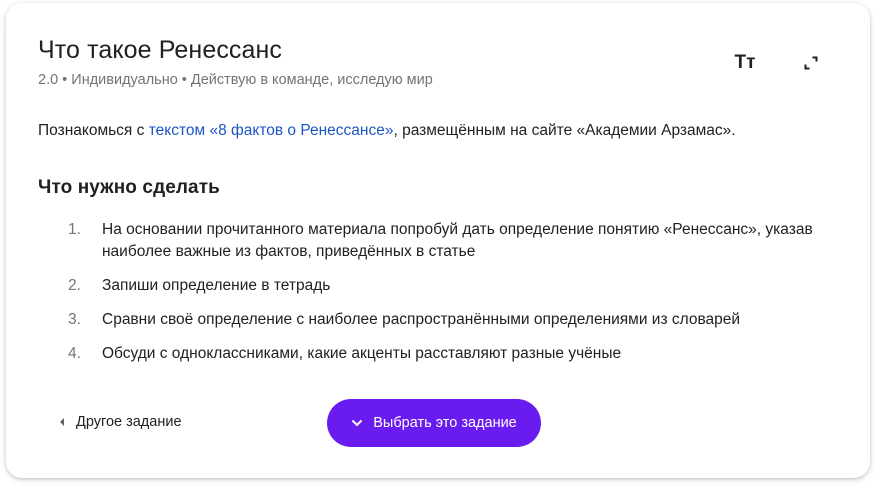 The image size is (876, 488). I want to click on other-task-button: Другое задание, so click(120, 422).